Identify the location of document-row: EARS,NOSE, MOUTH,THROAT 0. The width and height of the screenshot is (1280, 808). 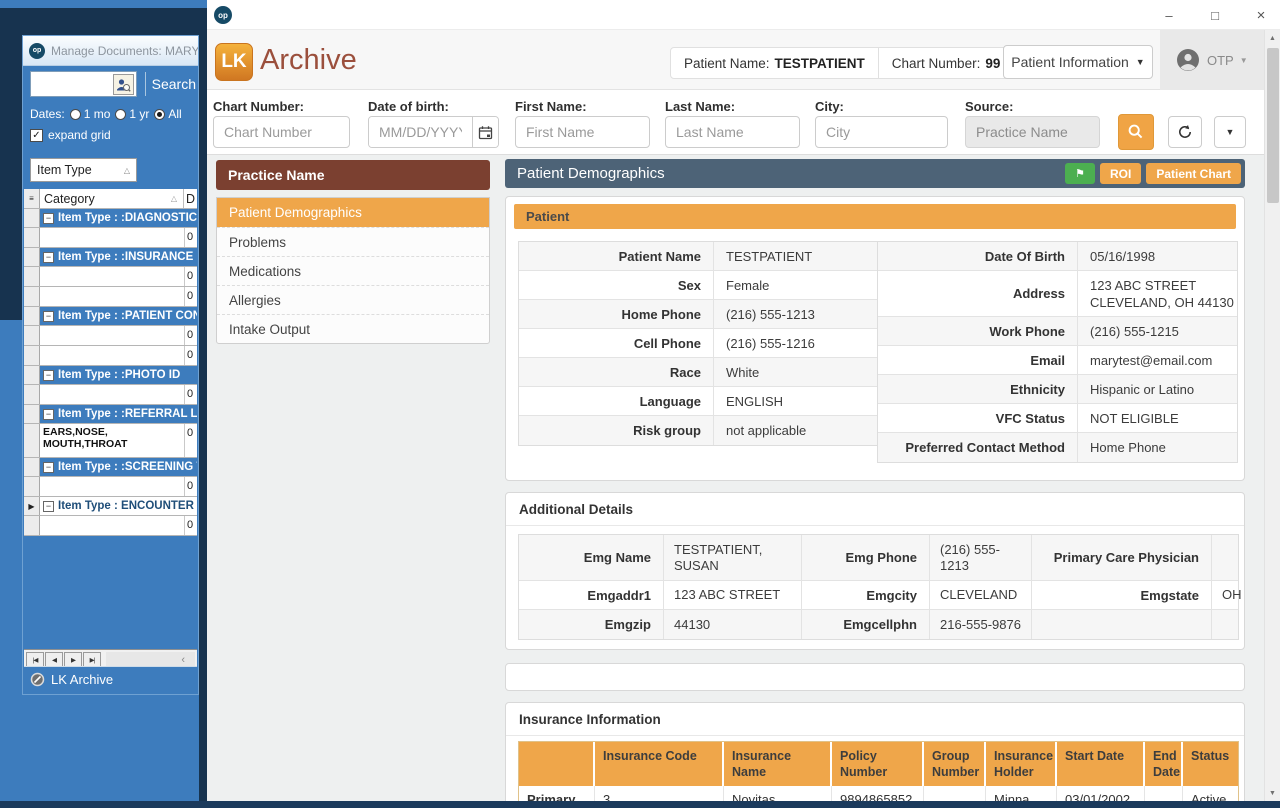
(110, 441).